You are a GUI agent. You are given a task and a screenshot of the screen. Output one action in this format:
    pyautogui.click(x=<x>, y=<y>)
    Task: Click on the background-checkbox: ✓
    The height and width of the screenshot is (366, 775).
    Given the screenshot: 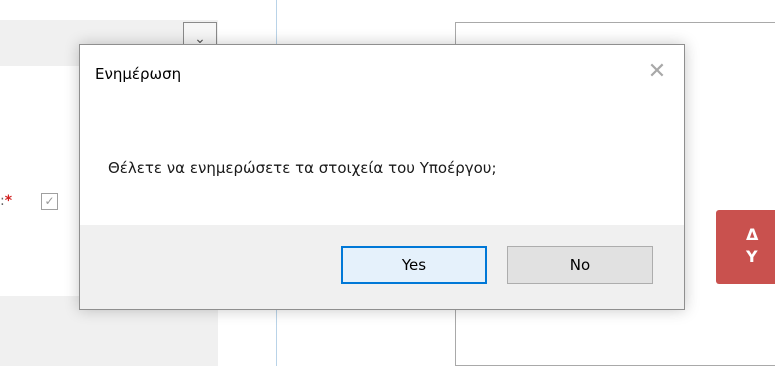 What is the action you would take?
    pyautogui.click(x=49, y=201)
    